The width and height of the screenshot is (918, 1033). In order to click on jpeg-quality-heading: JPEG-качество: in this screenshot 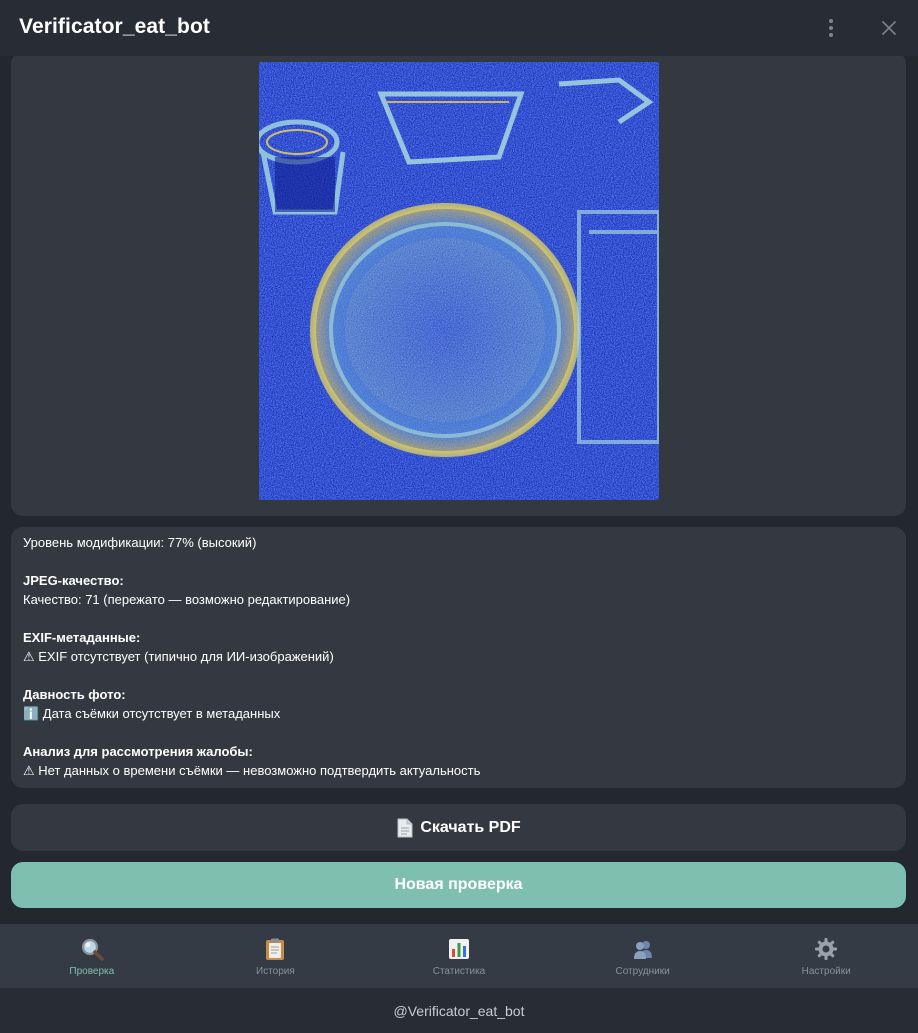, I will do `click(73, 580)`.